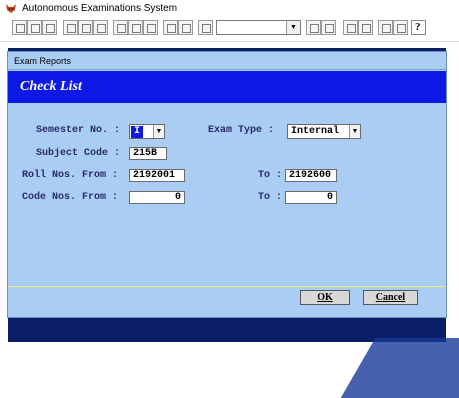 Image resolution: width=459 pixels, height=398 pixels. Describe the element at coordinates (85, 27) in the screenshot. I see `preview-icon` at that location.